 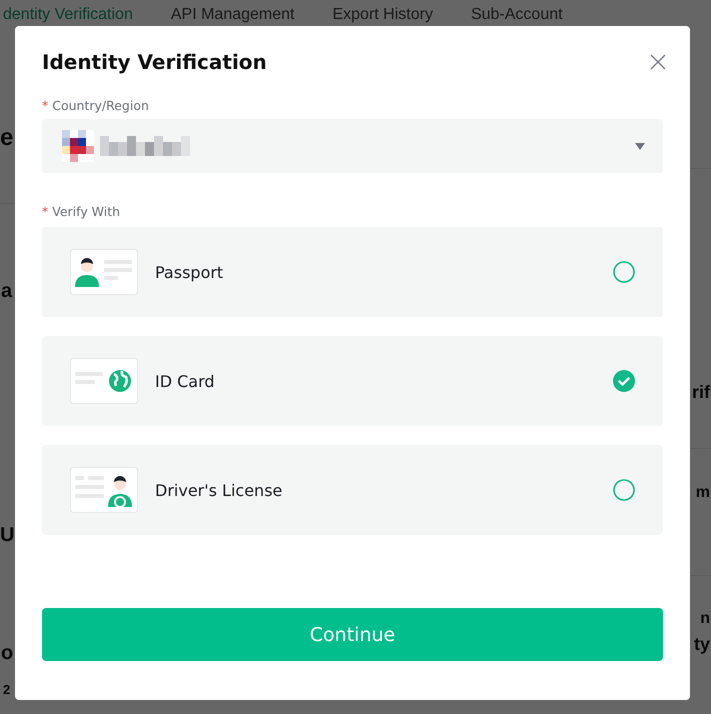 I want to click on field-label: Verify With, so click(x=86, y=211).